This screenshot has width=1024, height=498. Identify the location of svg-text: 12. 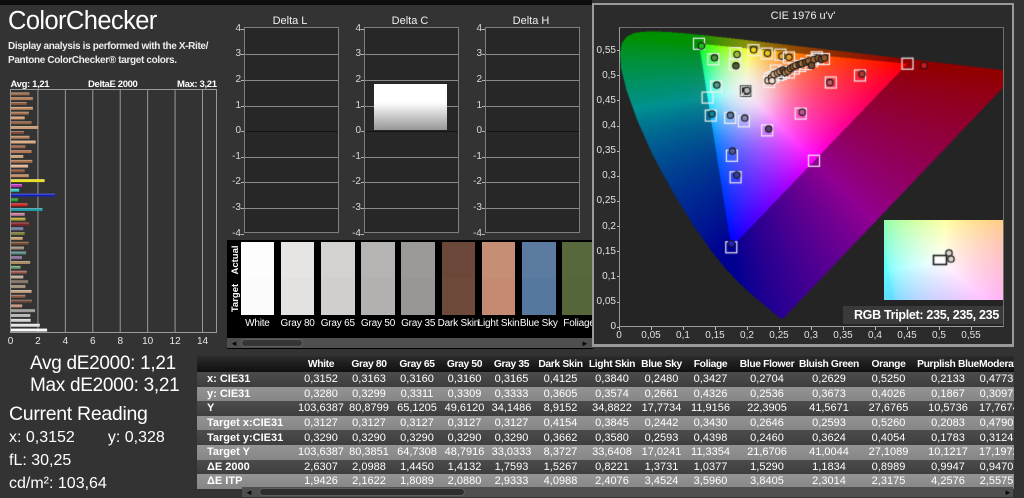
(176, 341).